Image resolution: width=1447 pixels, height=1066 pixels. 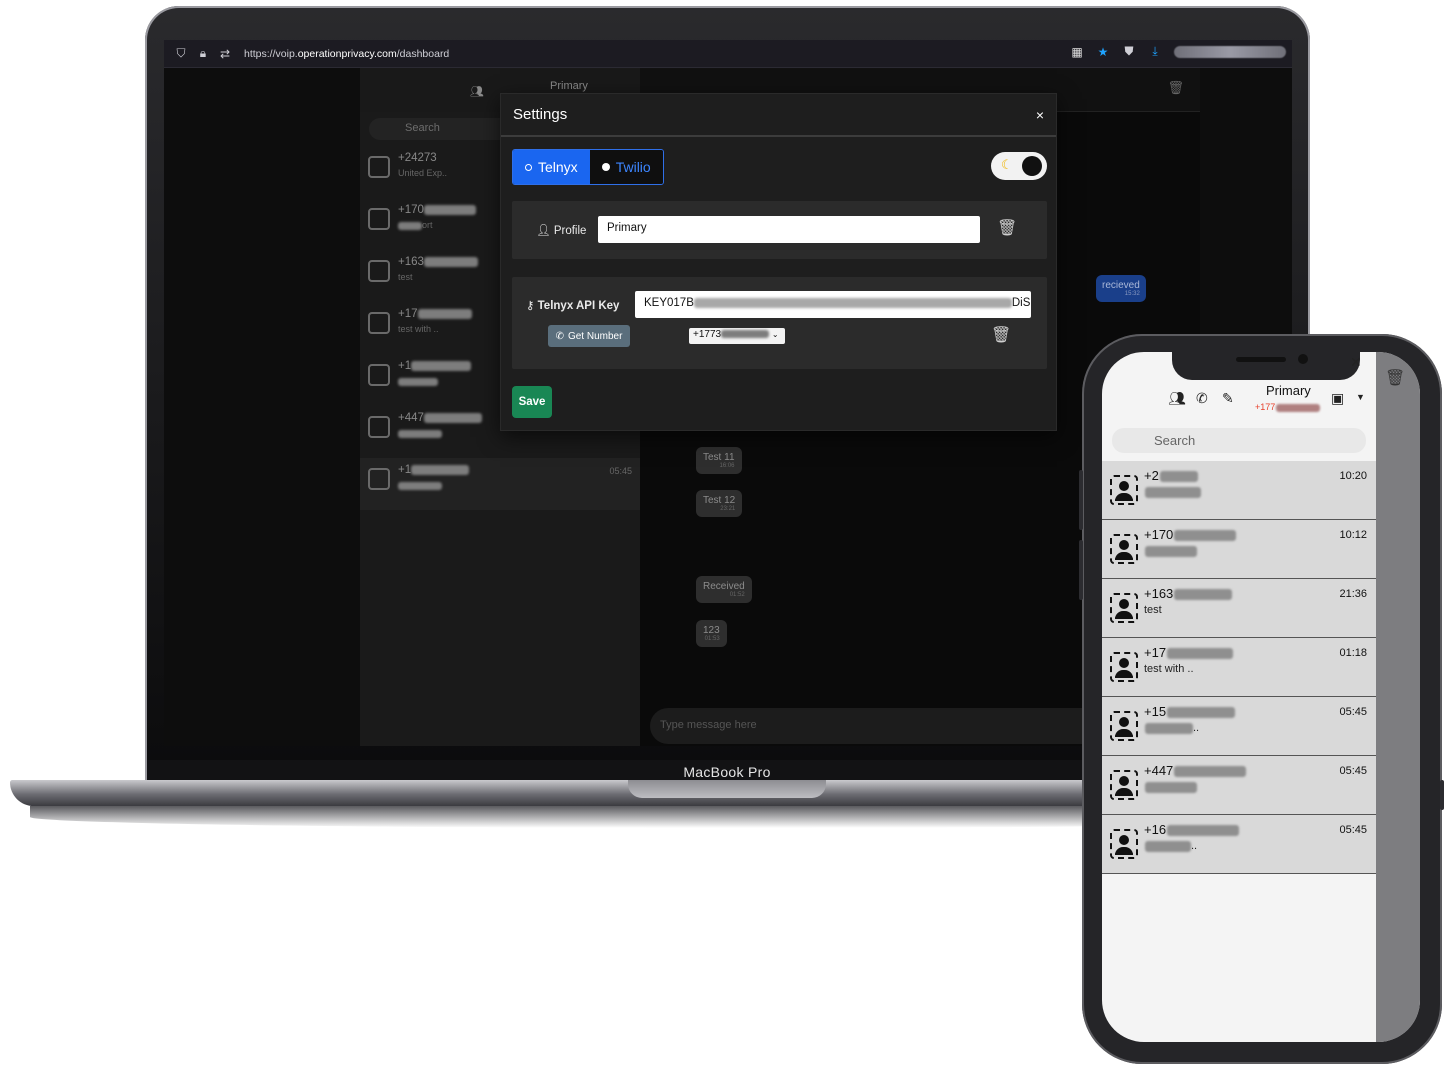 What do you see at coordinates (418, 329) in the screenshot?
I see `contact-subtitle: test with ..` at bounding box center [418, 329].